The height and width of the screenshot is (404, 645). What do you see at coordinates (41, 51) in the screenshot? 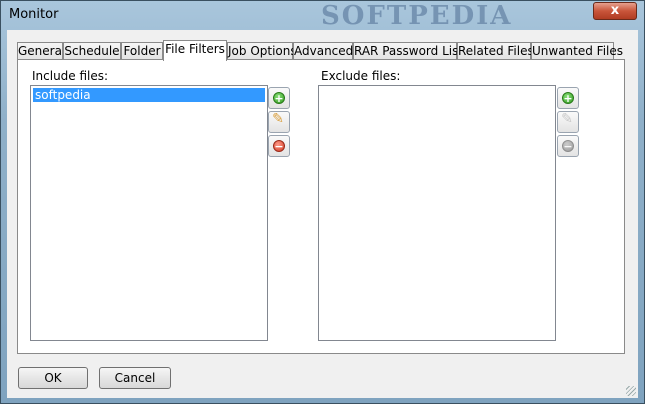
I see `tab-general: General` at bounding box center [41, 51].